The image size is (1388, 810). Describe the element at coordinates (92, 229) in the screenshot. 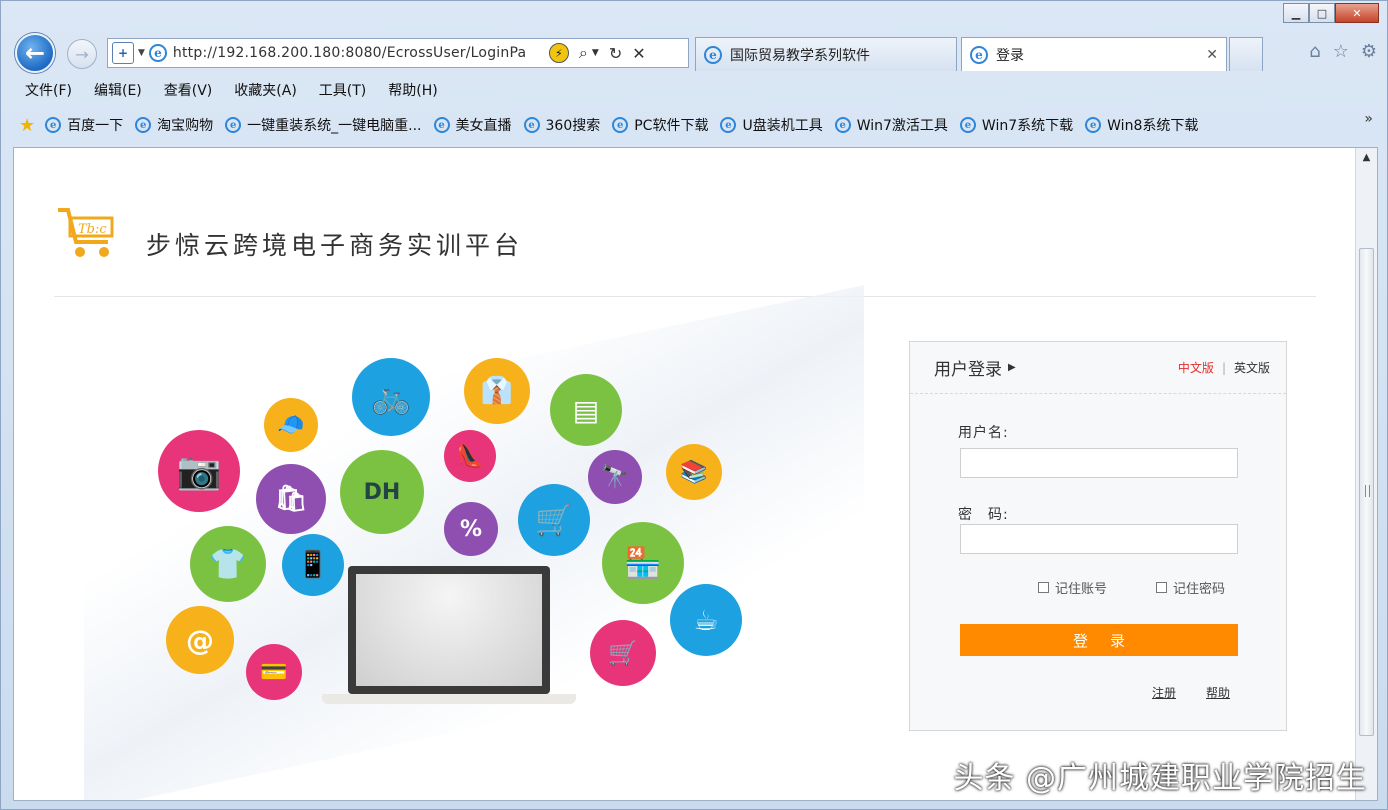

I see `logo-text: Tb:c` at that location.